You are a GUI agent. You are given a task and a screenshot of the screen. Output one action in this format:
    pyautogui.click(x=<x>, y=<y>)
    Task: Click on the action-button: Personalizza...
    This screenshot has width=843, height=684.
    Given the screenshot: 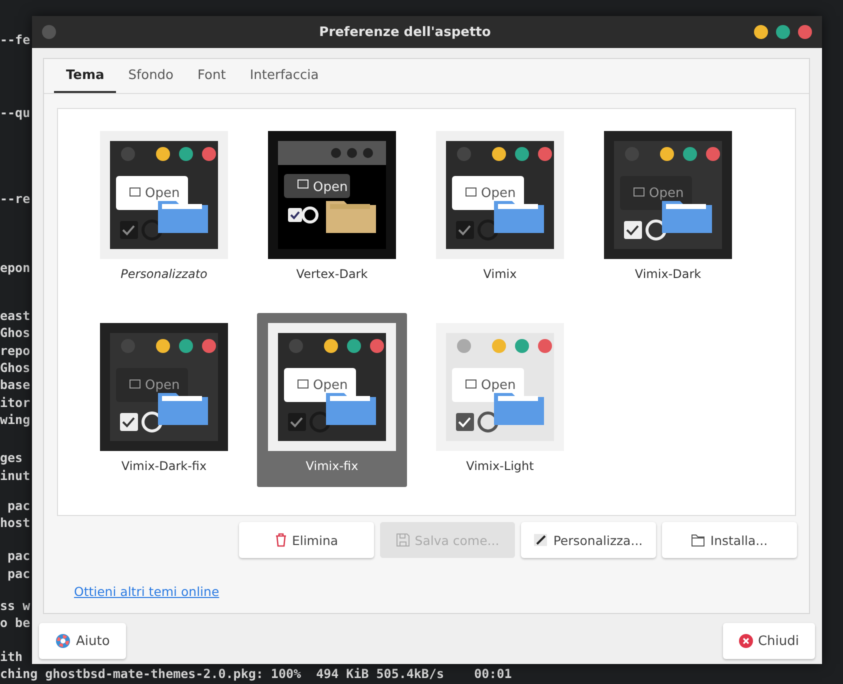 What is the action you would take?
    pyautogui.click(x=588, y=540)
    